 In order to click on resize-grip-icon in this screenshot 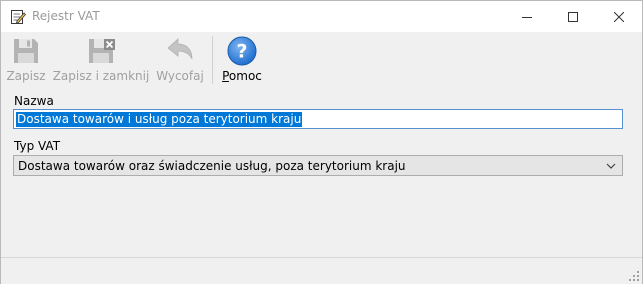, I will do `click(634, 276)`.